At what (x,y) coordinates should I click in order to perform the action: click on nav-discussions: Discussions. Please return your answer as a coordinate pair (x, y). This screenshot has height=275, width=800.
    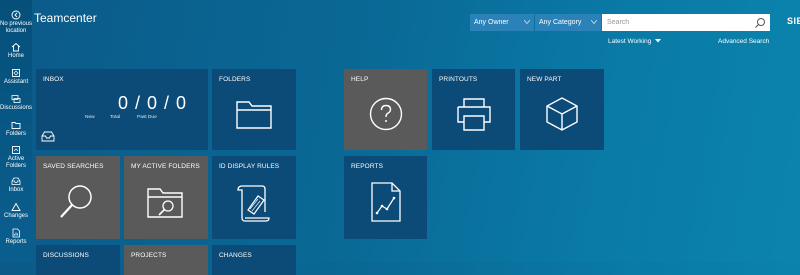
    Looking at the image, I should click on (16, 103).